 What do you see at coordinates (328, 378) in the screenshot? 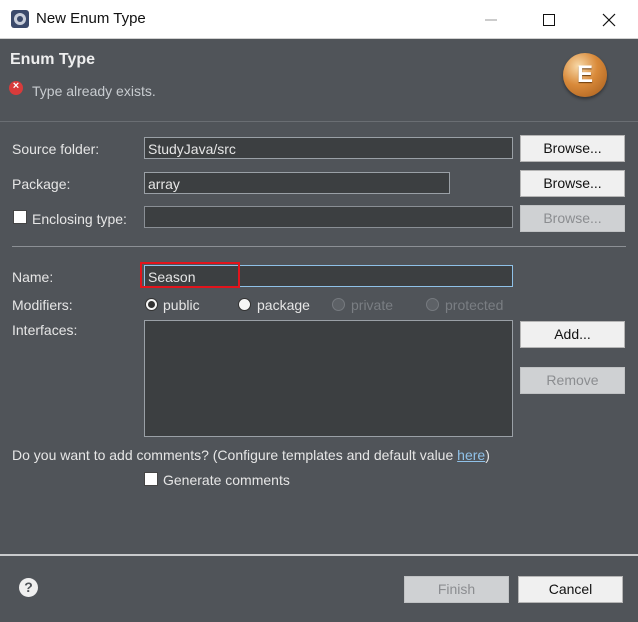
I see `interfaces-list` at bounding box center [328, 378].